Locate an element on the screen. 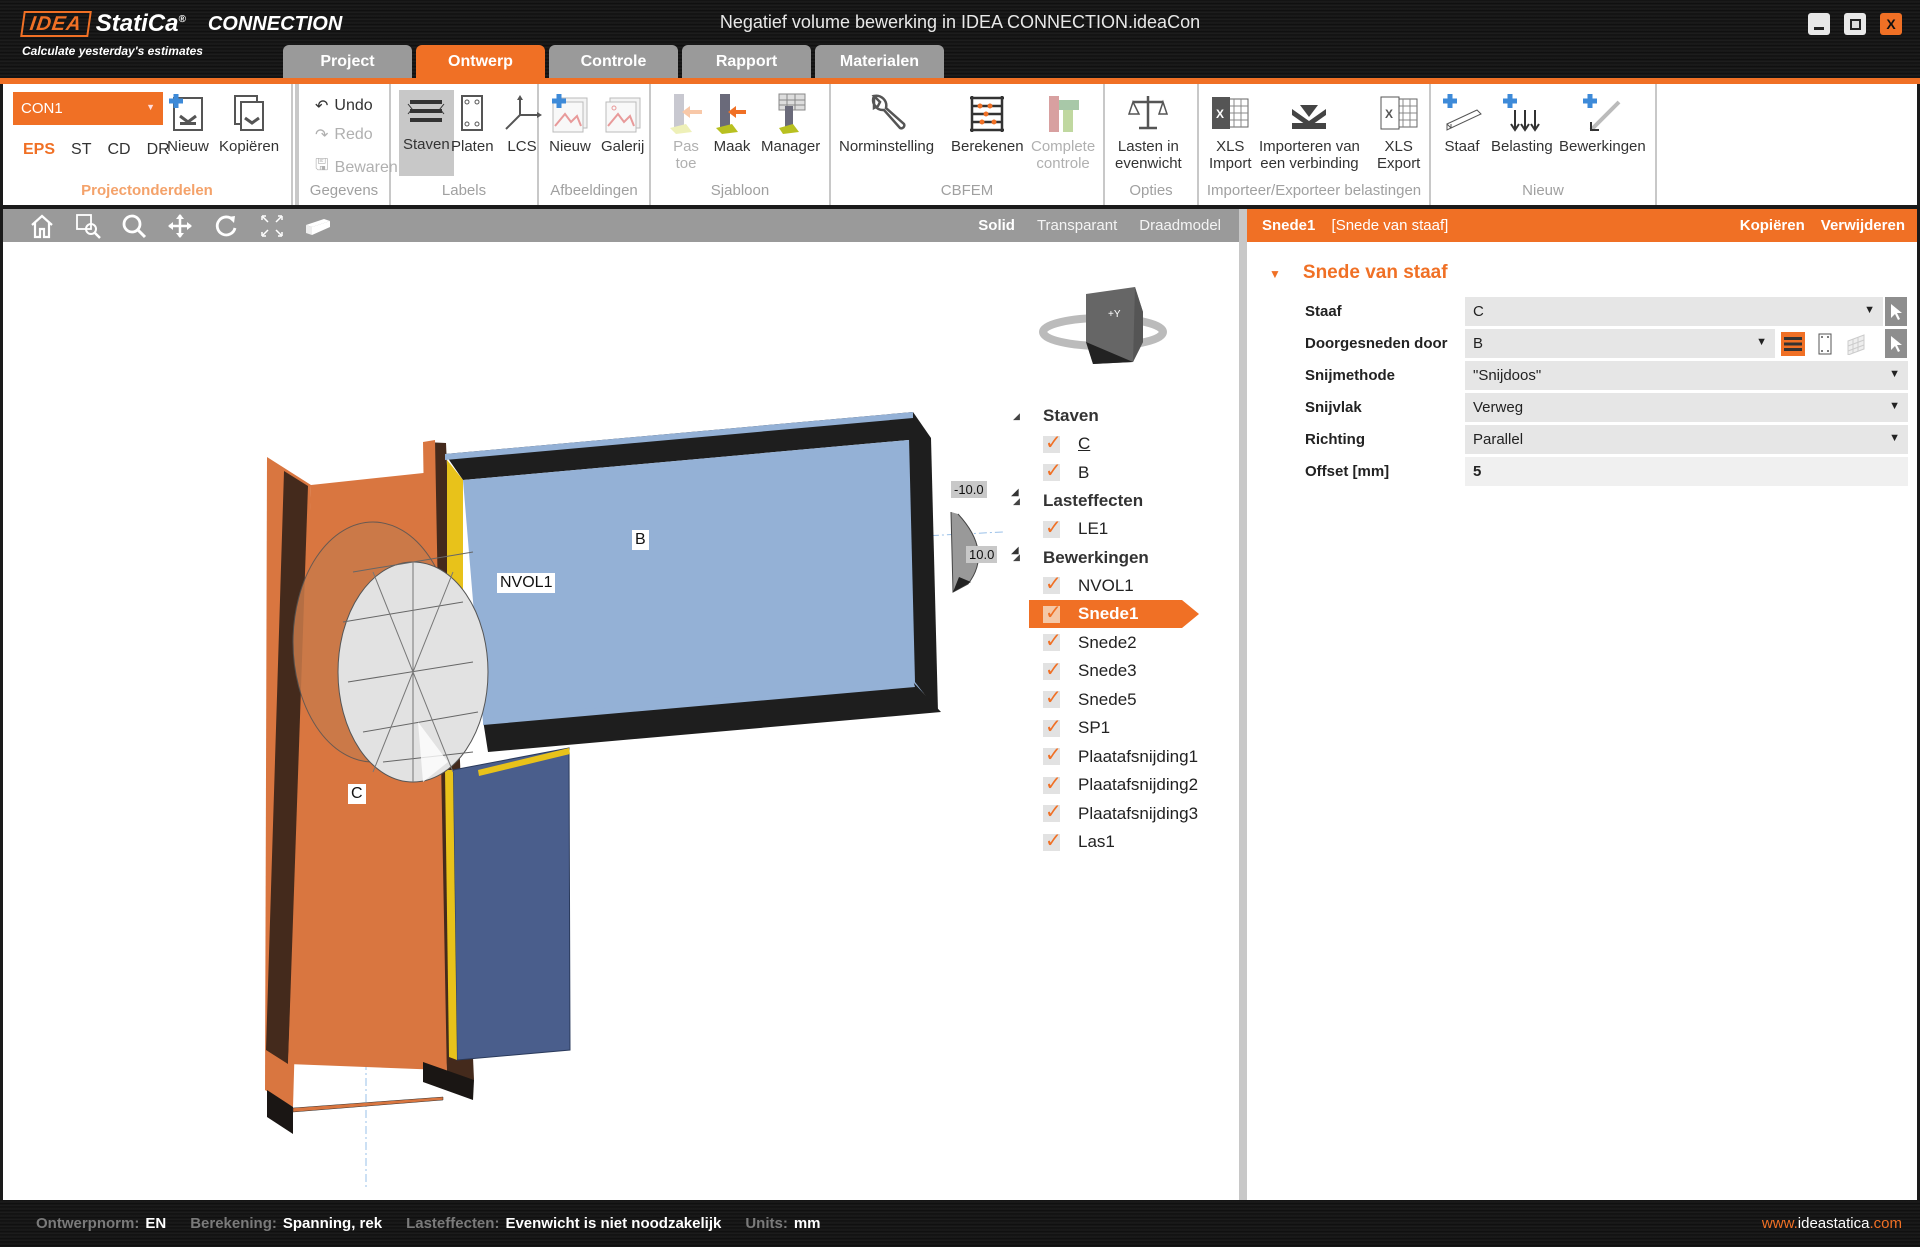 The width and height of the screenshot is (1920, 1247). tab-ontwerp: Ontwerp is located at coordinates (480, 61).